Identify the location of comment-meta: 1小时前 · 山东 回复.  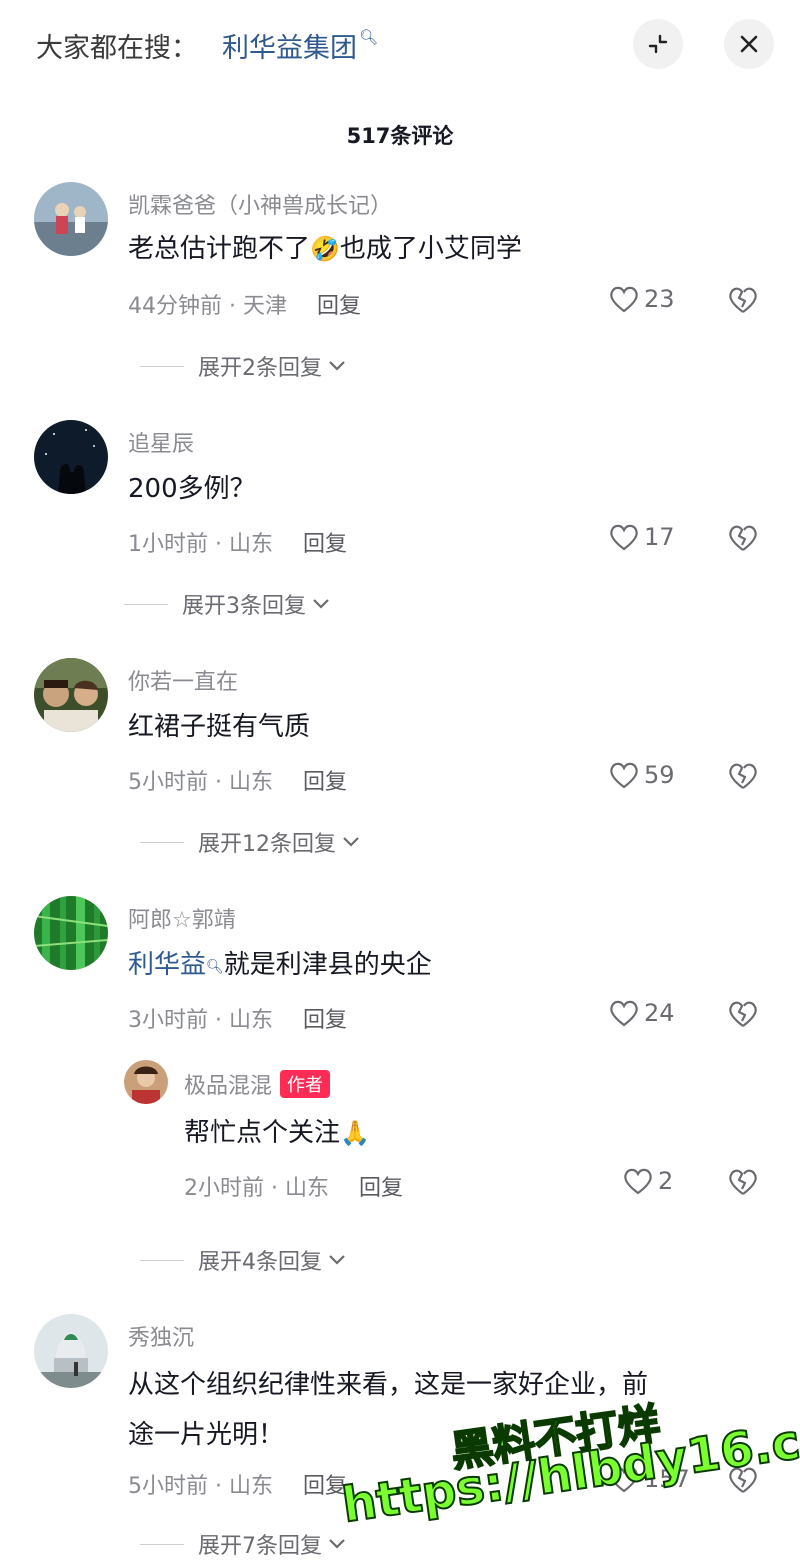
(237, 542).